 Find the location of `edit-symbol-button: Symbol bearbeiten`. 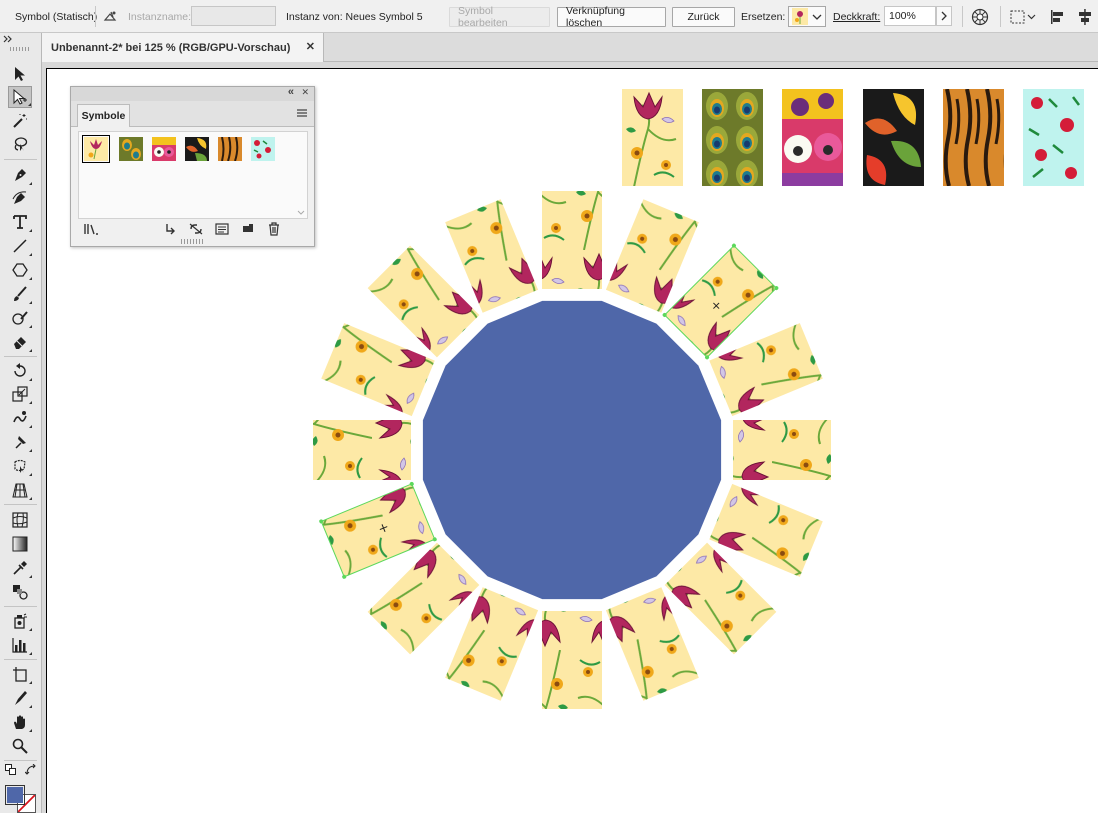

edit-symbol-button: Symbol bearbeiten is located at coordinates (499, 17).